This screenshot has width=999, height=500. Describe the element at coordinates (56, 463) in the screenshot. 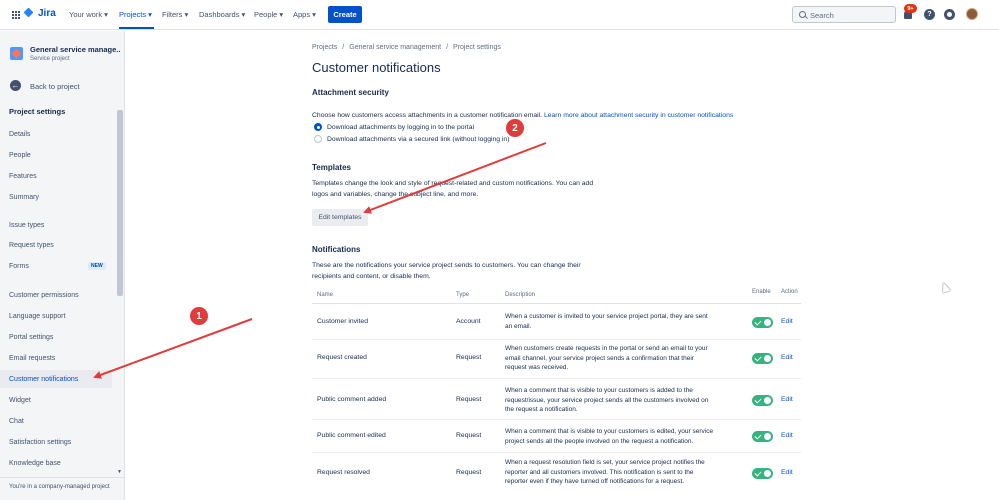

I see `sidebar-item-knowledge-base: Knowledge base` at that location.